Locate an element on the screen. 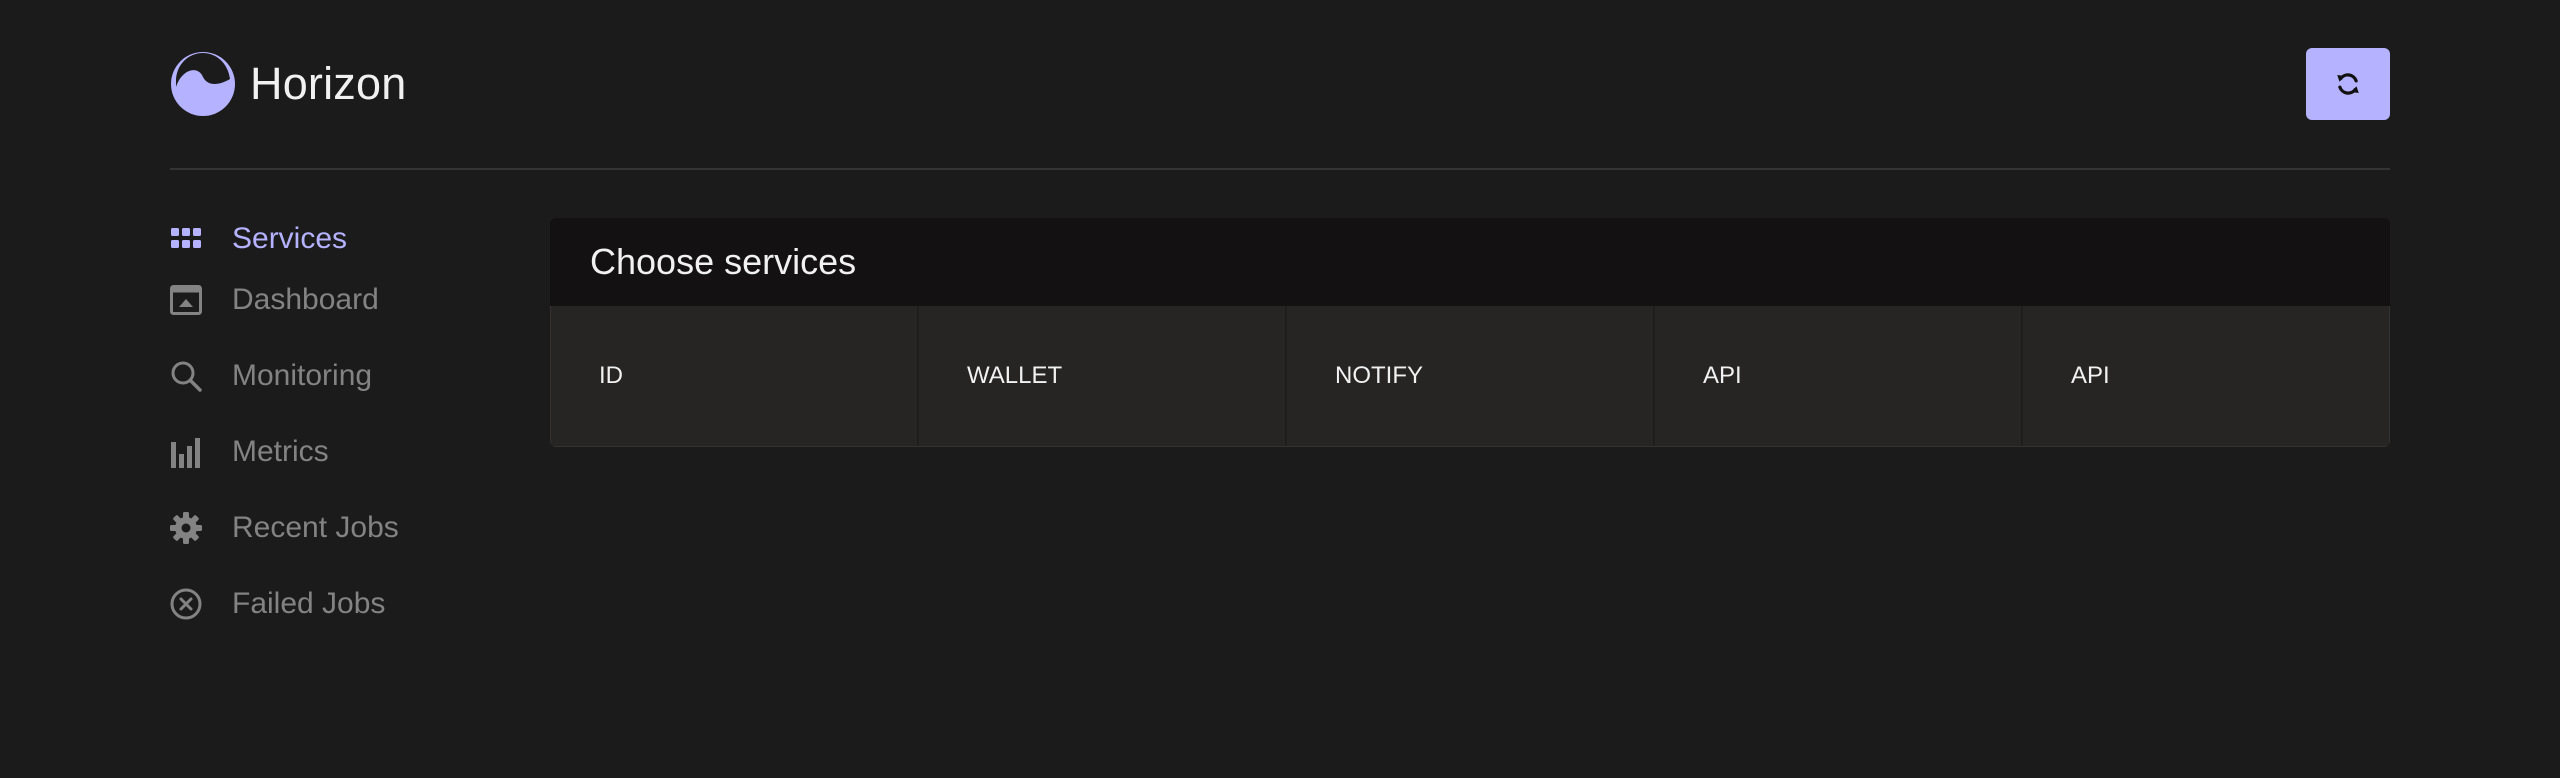  service-option-id: ID is located at coordinates (735, 376).